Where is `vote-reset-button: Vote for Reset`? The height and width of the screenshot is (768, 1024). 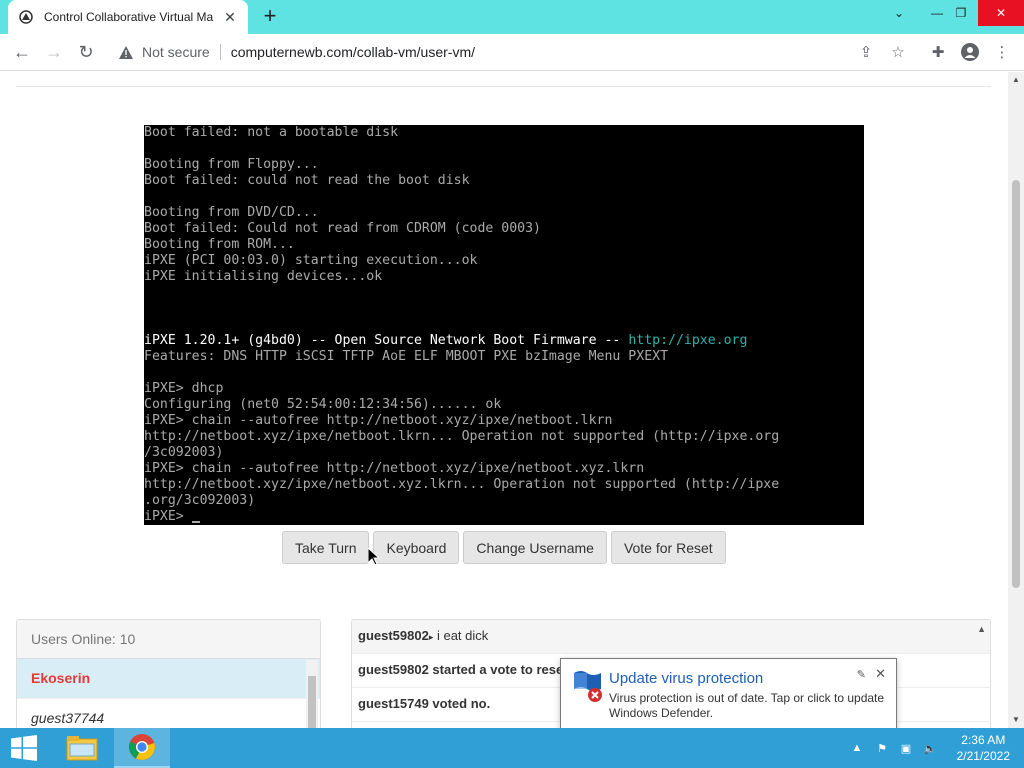
vote-reset-button: Vote for Reset is located at coordinates (668, 547).